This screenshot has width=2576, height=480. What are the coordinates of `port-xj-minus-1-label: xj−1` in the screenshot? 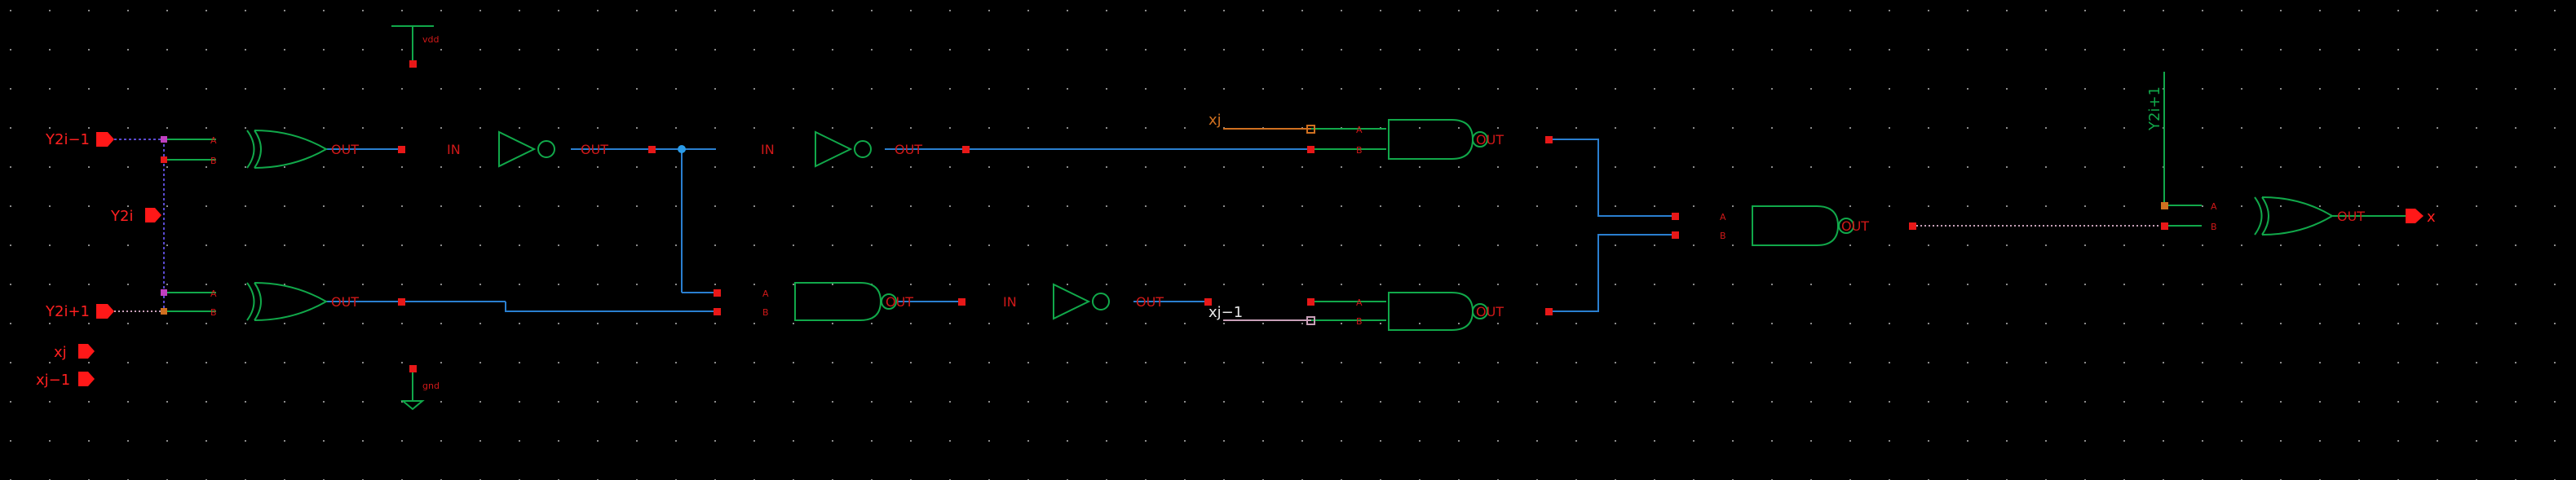 It's located at (53, 380).